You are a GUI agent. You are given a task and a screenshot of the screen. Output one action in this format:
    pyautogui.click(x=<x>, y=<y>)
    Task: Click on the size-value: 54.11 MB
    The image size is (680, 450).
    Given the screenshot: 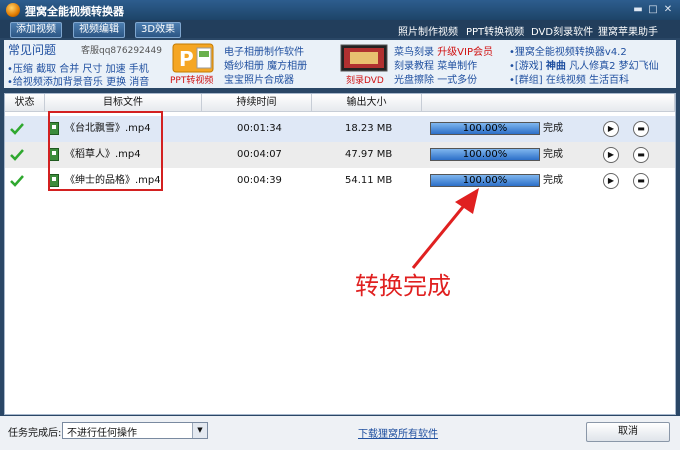 What is the action you would take?
    pyautogui.click(x=369, y=180)
    